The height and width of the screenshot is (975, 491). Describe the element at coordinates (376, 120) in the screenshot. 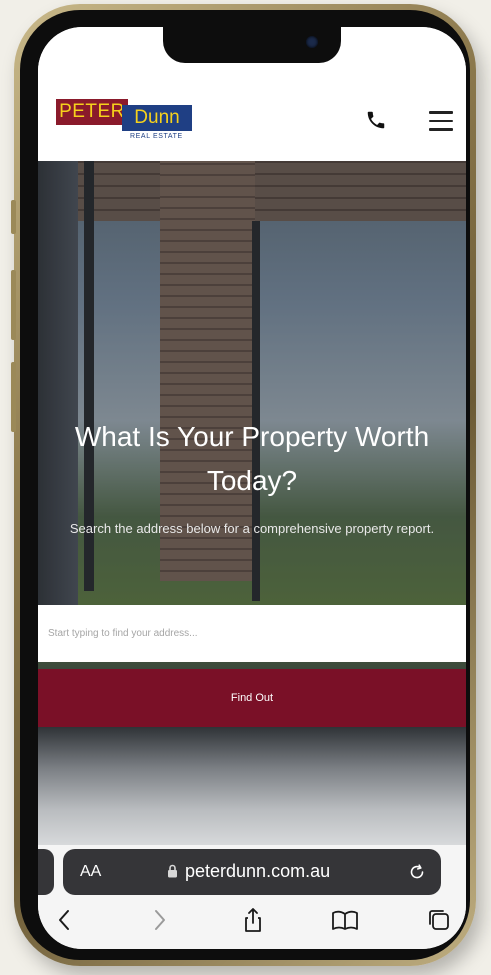

I see `phone-icon` at that location.